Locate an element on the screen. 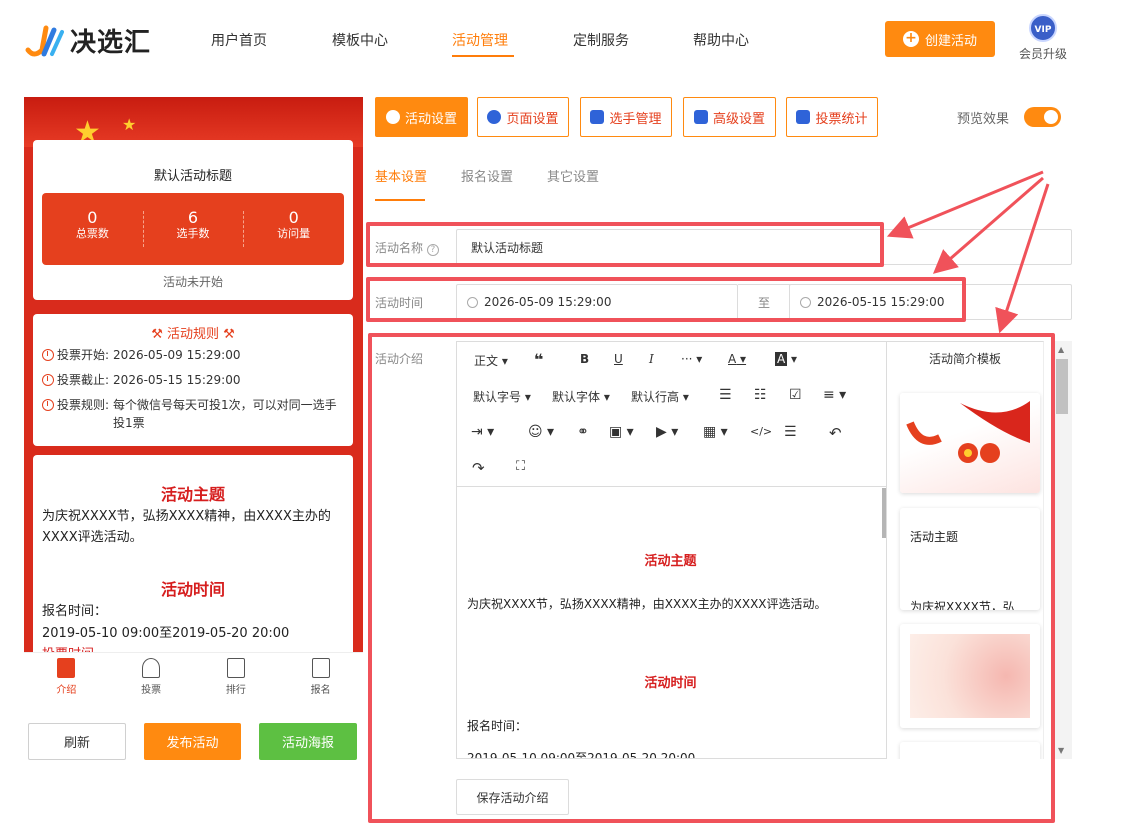  rule-vote-rule: 投票规则: 每个微信号每天可投1次，可以对同一选手投1票 is located at coordinates (192, 414).